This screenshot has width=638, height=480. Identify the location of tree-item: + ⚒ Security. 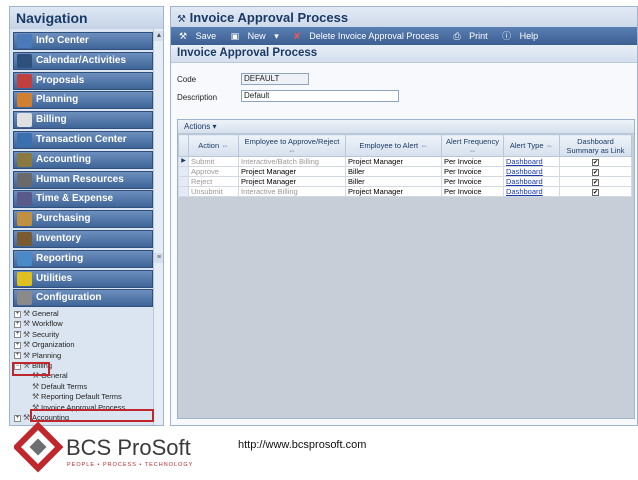
(36, 335).